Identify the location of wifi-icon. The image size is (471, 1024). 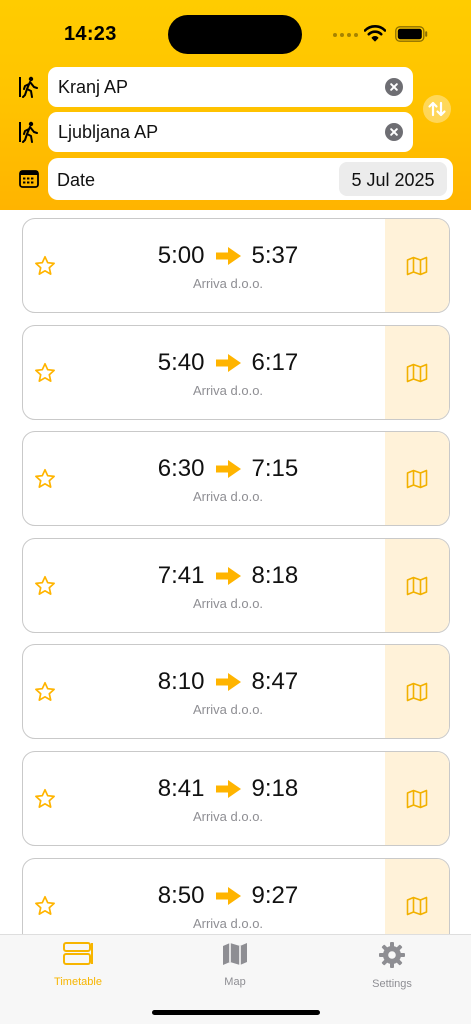
(375, 33).